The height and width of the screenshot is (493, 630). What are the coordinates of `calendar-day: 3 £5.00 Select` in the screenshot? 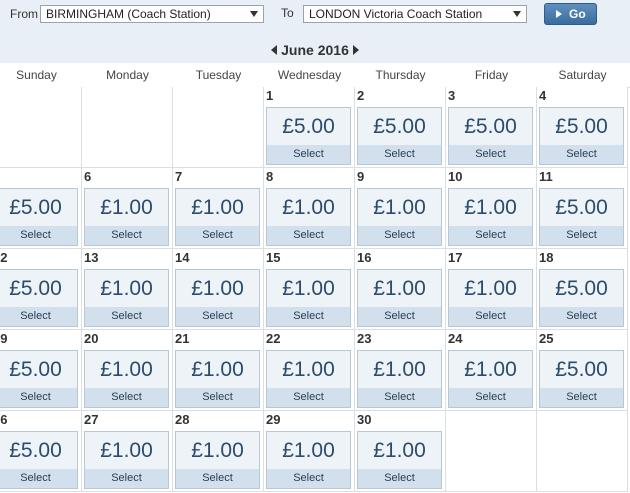 It's located at (491, 127).